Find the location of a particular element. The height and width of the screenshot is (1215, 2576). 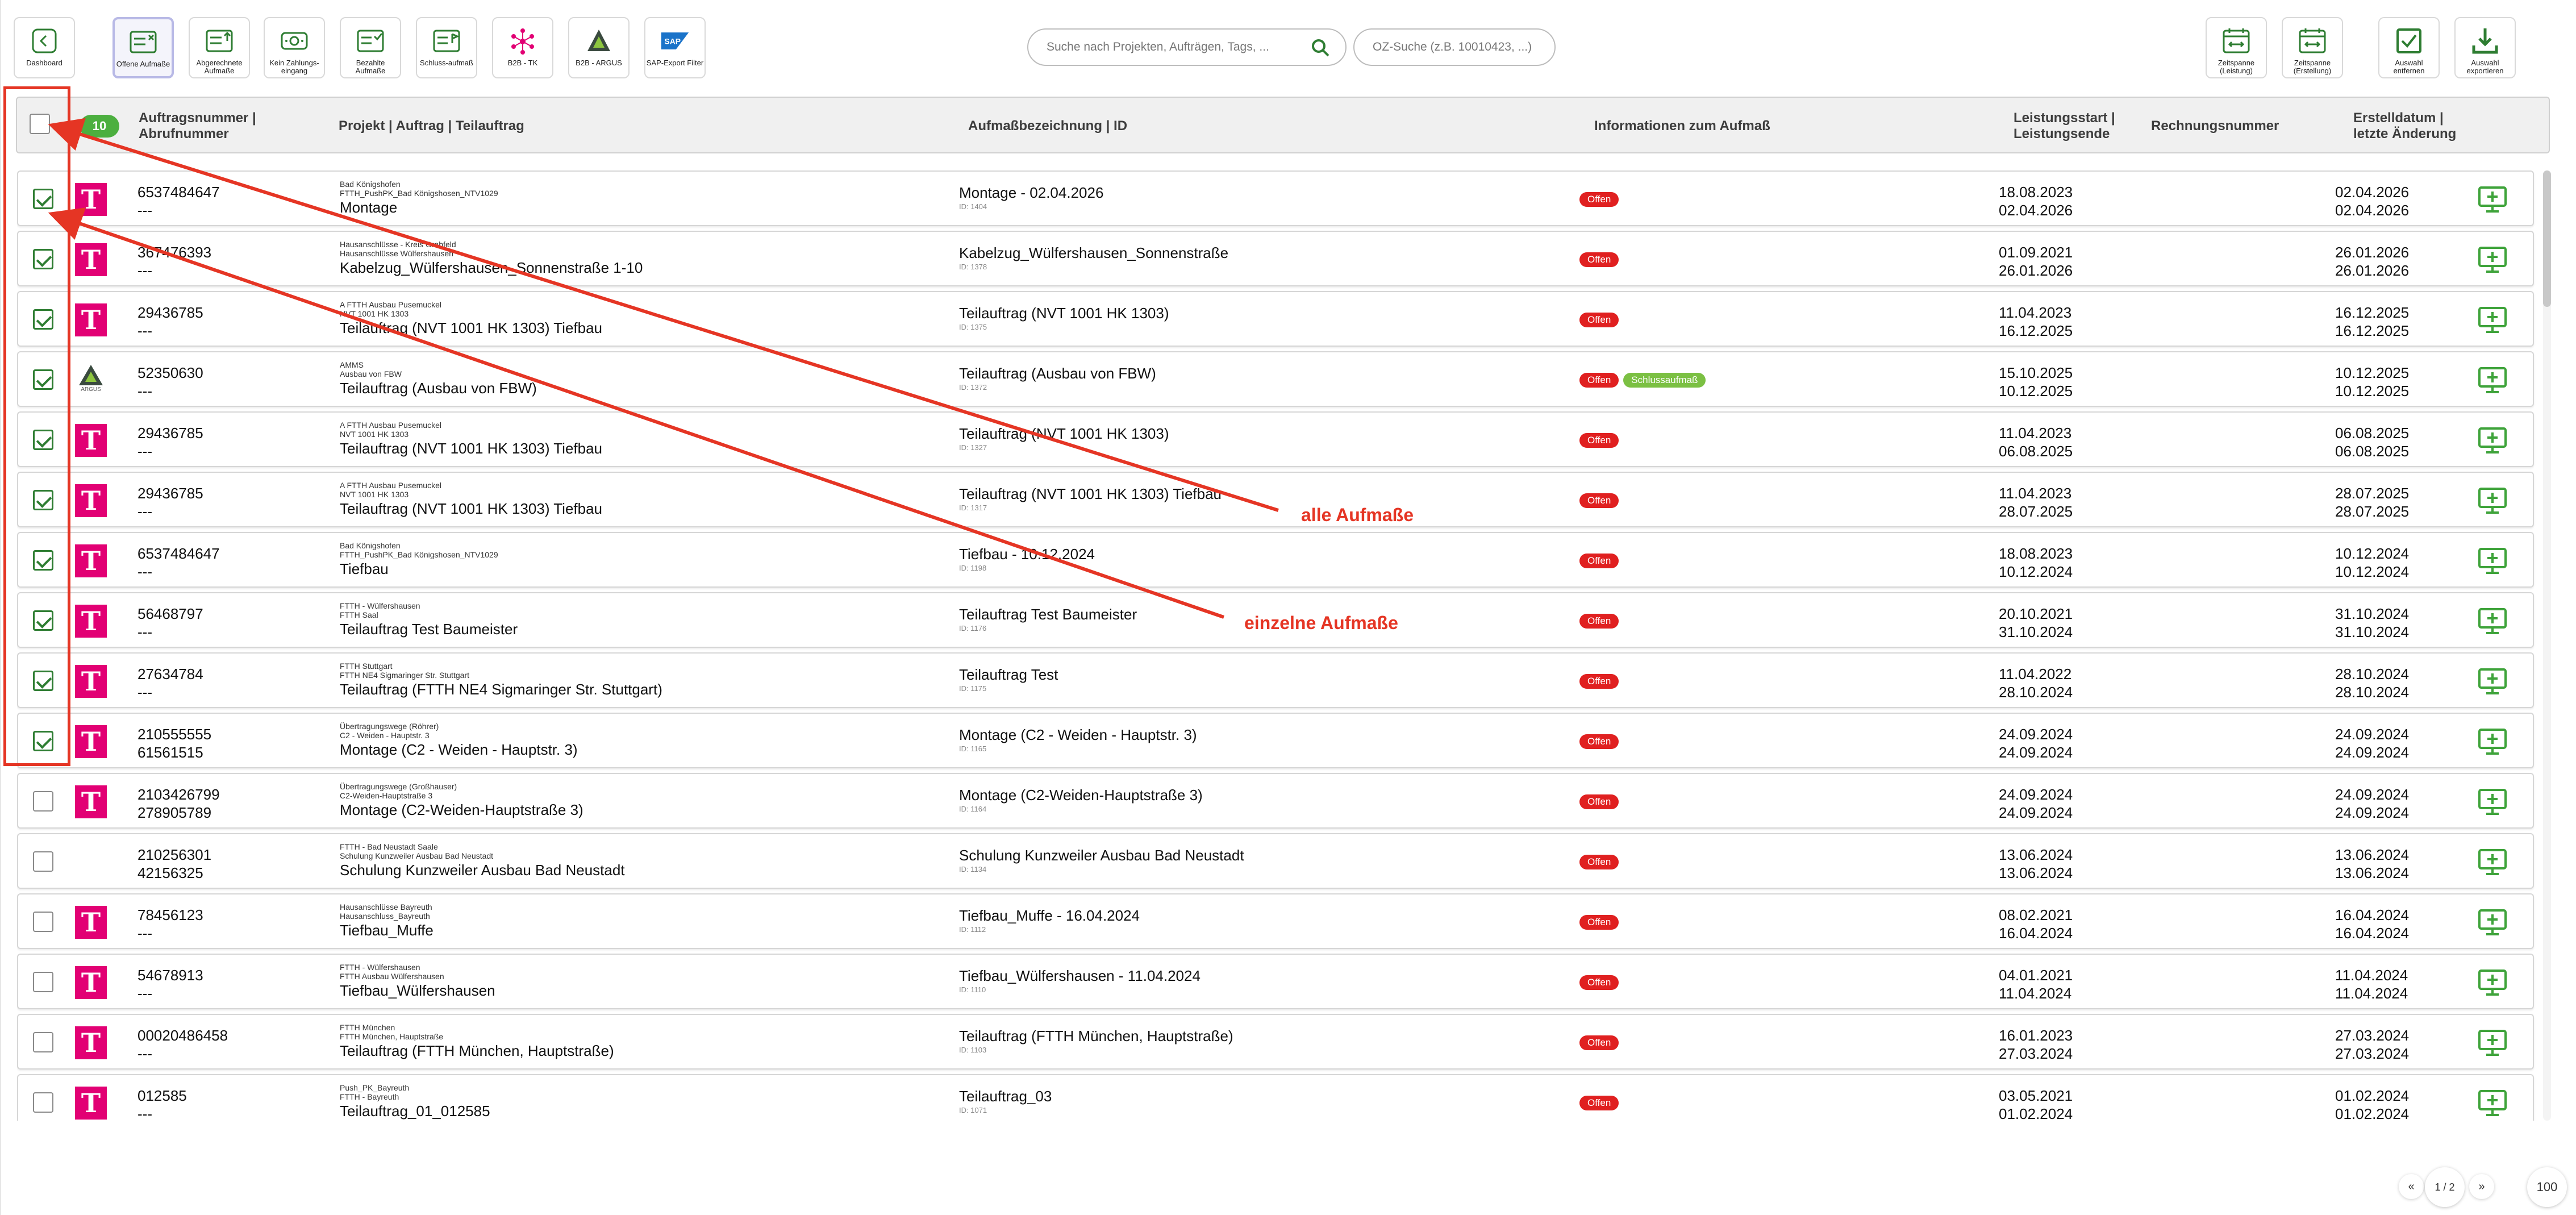

b2b-argus-button: B2B - ARGUS is located at coordinates (599, 47).